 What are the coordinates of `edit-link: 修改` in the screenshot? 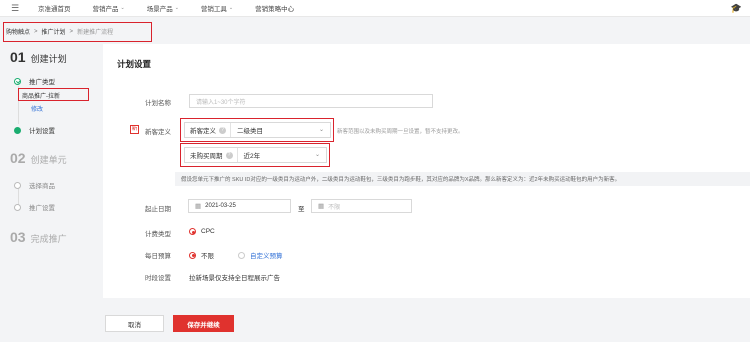 It's located at (37, 108).